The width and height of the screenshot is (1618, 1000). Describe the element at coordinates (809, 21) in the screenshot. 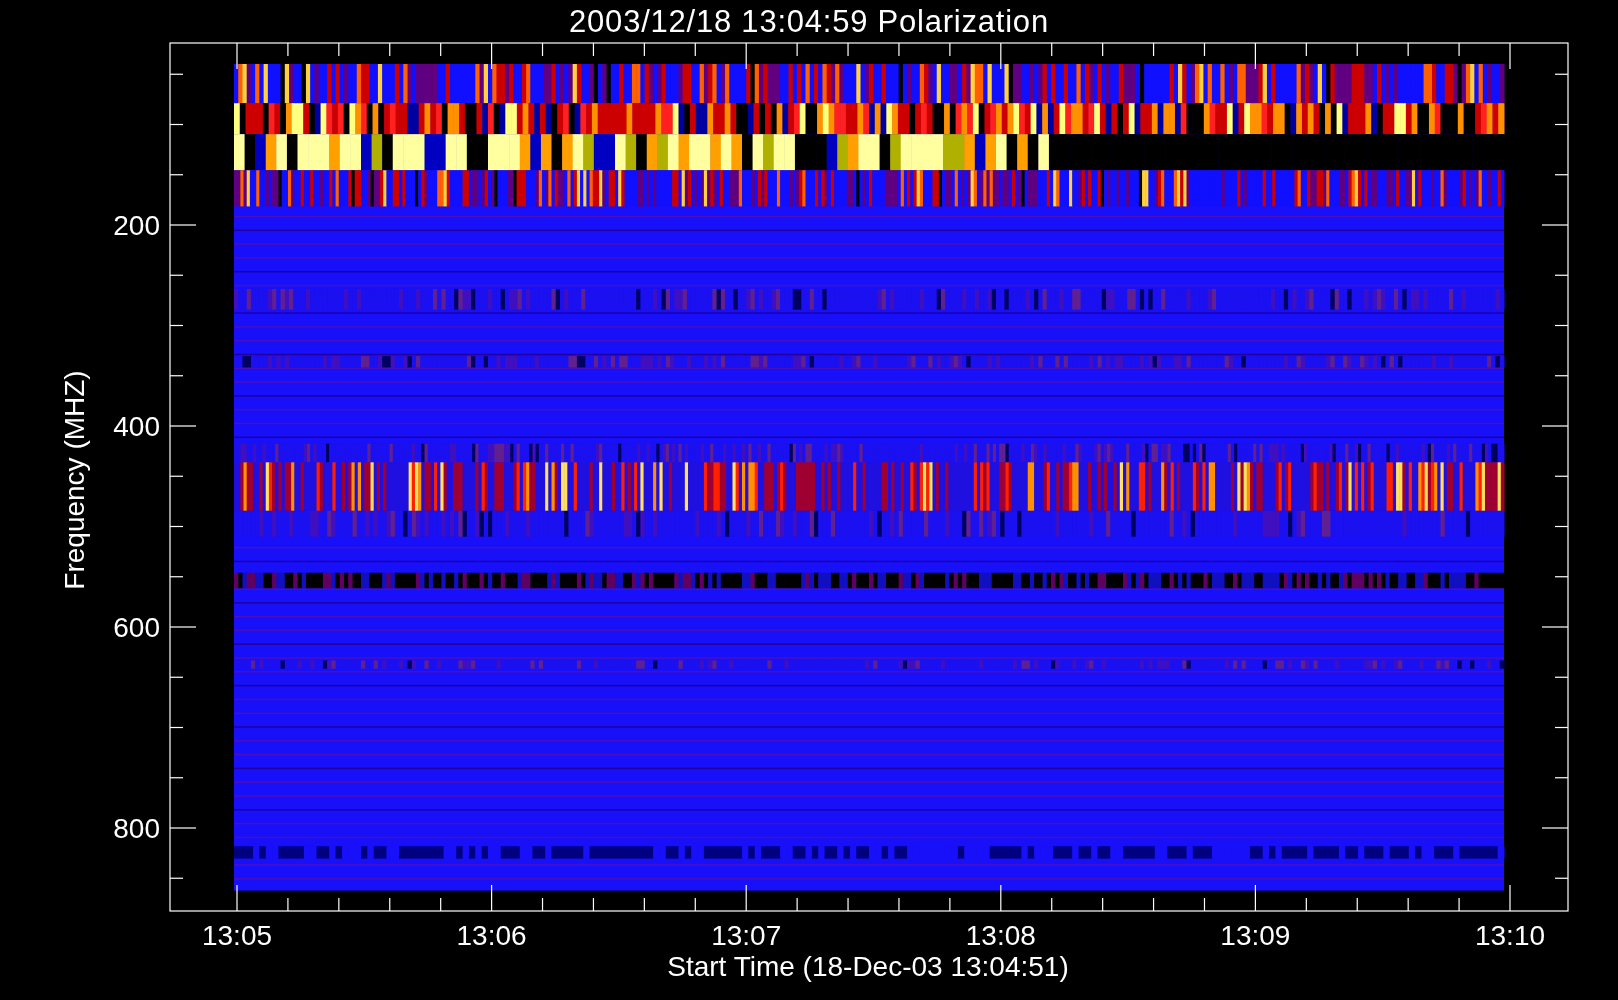

I see `plot-title: 2003/12/18 13:04:59 Polarization` at that location.